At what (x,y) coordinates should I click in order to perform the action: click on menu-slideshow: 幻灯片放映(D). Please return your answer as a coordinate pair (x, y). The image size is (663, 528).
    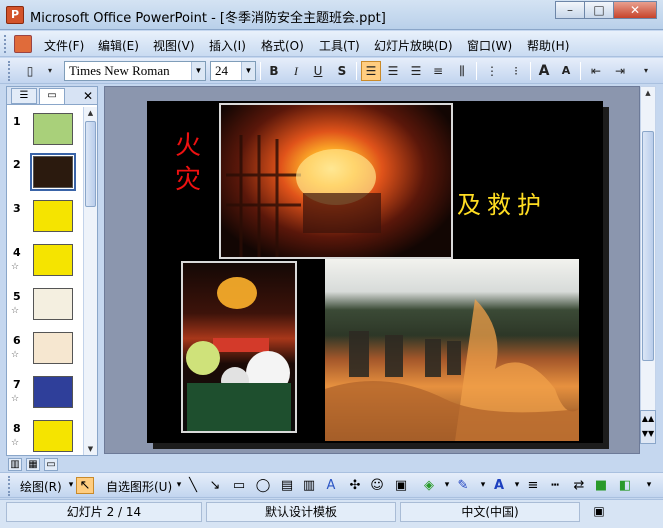
    Looking at the image, I should click on (413, 45).